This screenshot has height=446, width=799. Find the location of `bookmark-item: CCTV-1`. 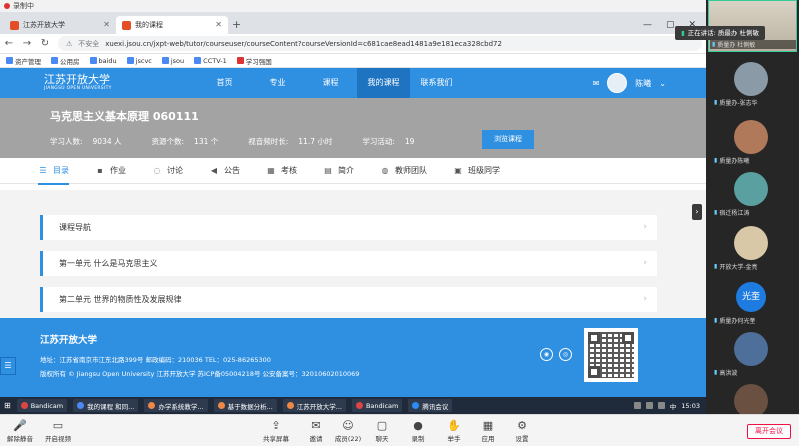

bookmark-item: CCTV-1 is located at coordinates (210, 61).